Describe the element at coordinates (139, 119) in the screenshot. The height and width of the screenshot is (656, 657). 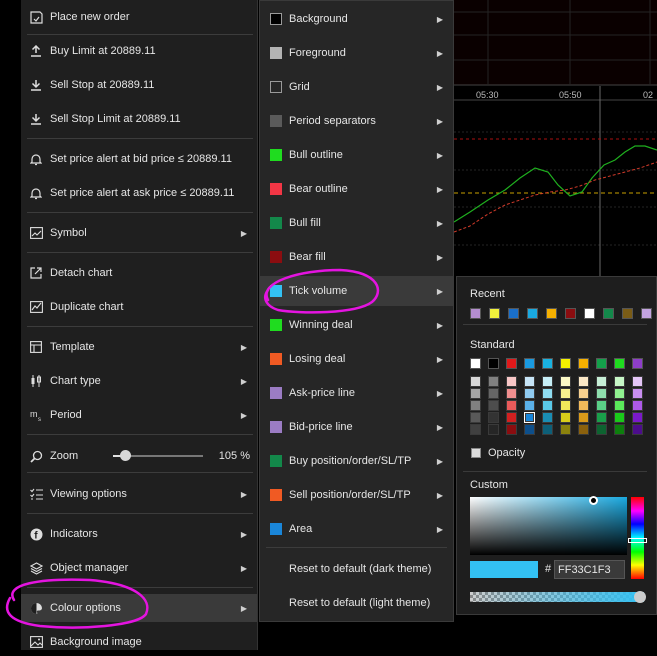
I see `sell-stop-limit-item: Sell Stop Limit at 20889.11` at that location.